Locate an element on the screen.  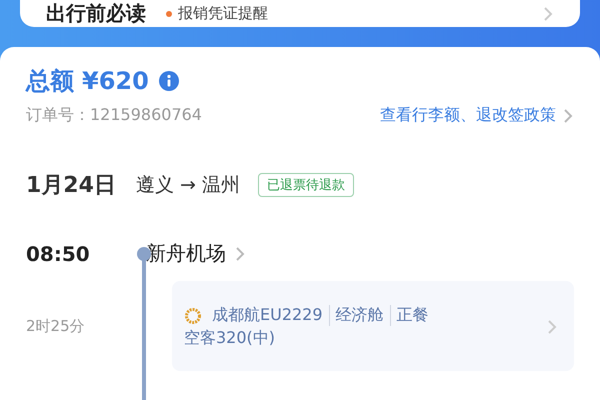
total-amount: ¥620 is located at coordinates (115, 81).